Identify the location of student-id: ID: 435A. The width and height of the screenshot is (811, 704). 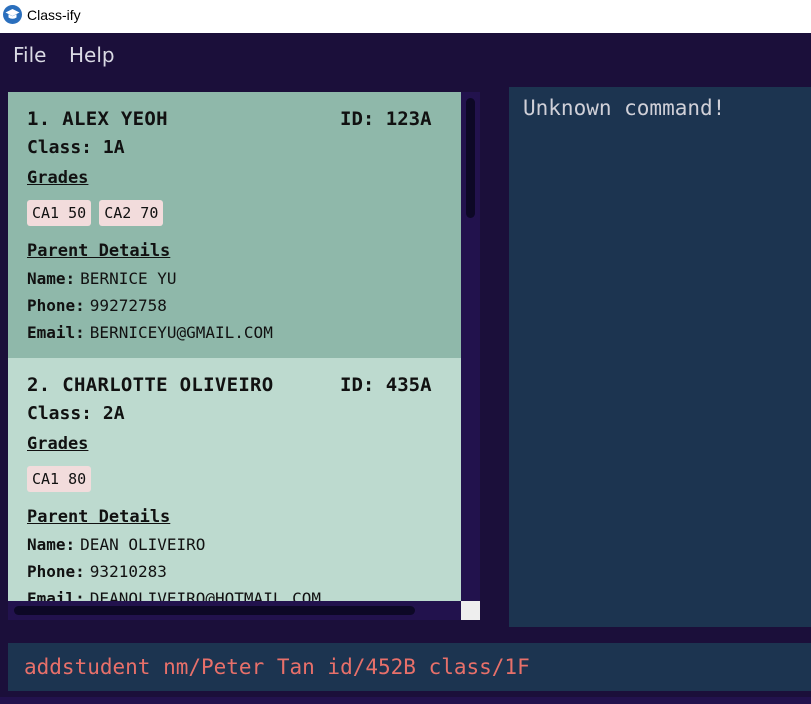
(386, 385).